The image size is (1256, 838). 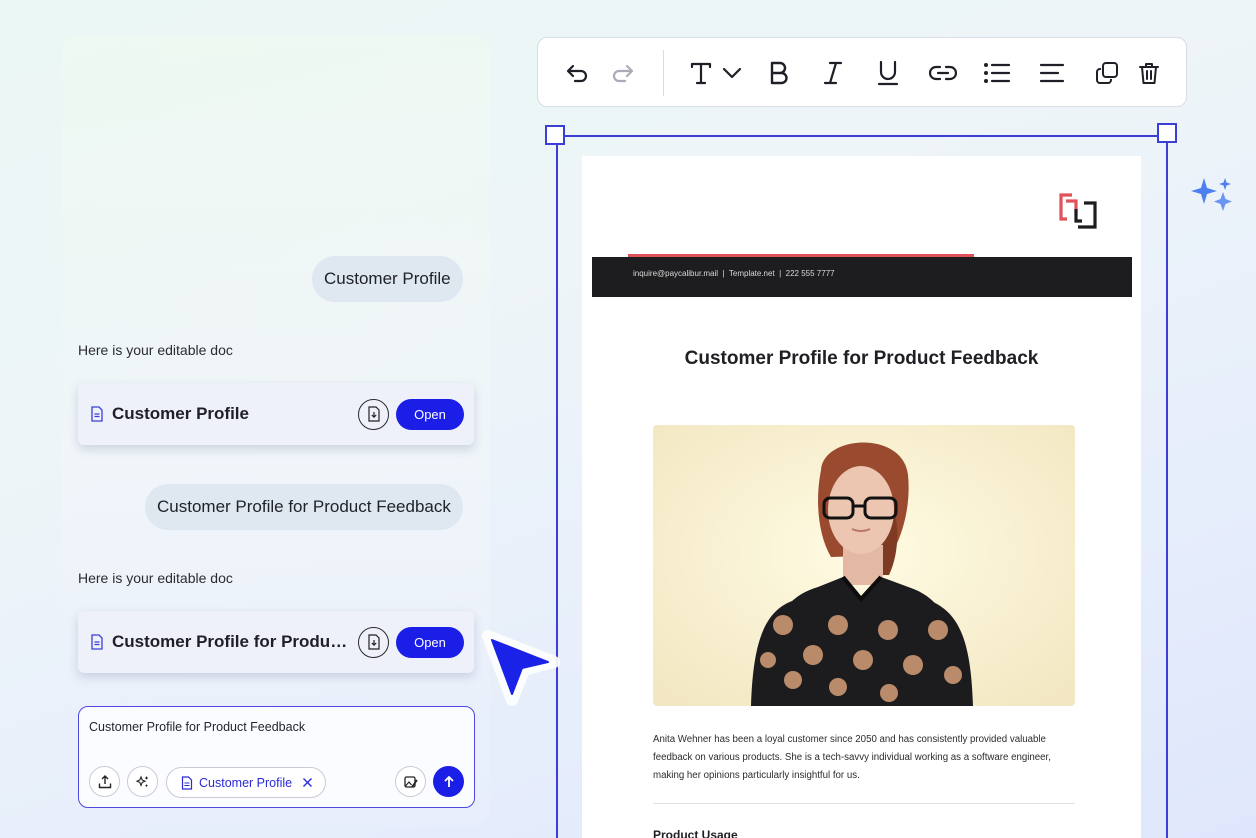 I want to click on attachment-chip-label: Customer Profile, so click(x=246, y=782).